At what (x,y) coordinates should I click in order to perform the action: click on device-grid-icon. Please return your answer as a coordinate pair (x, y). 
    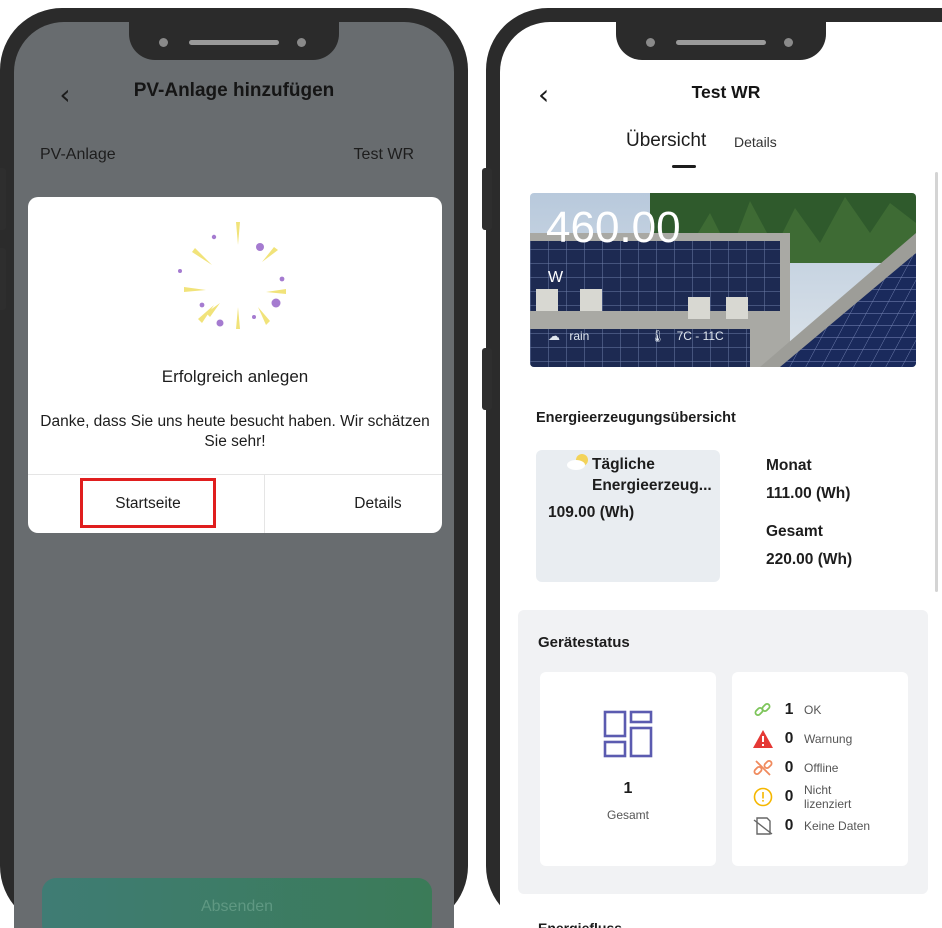
    Looking at the image, I should click on (628, 734).